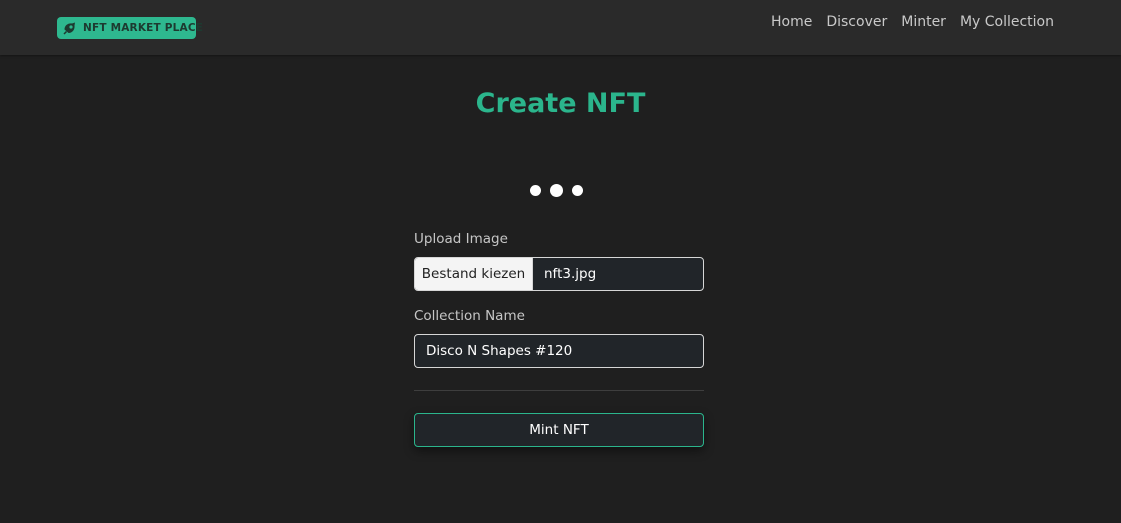 Image resolution: width=1121 pixels, height=523 pixels. Describe the element at coordinates (461, 239) in the screenshot. I see `upload-image-label: Upload Image` at that location.